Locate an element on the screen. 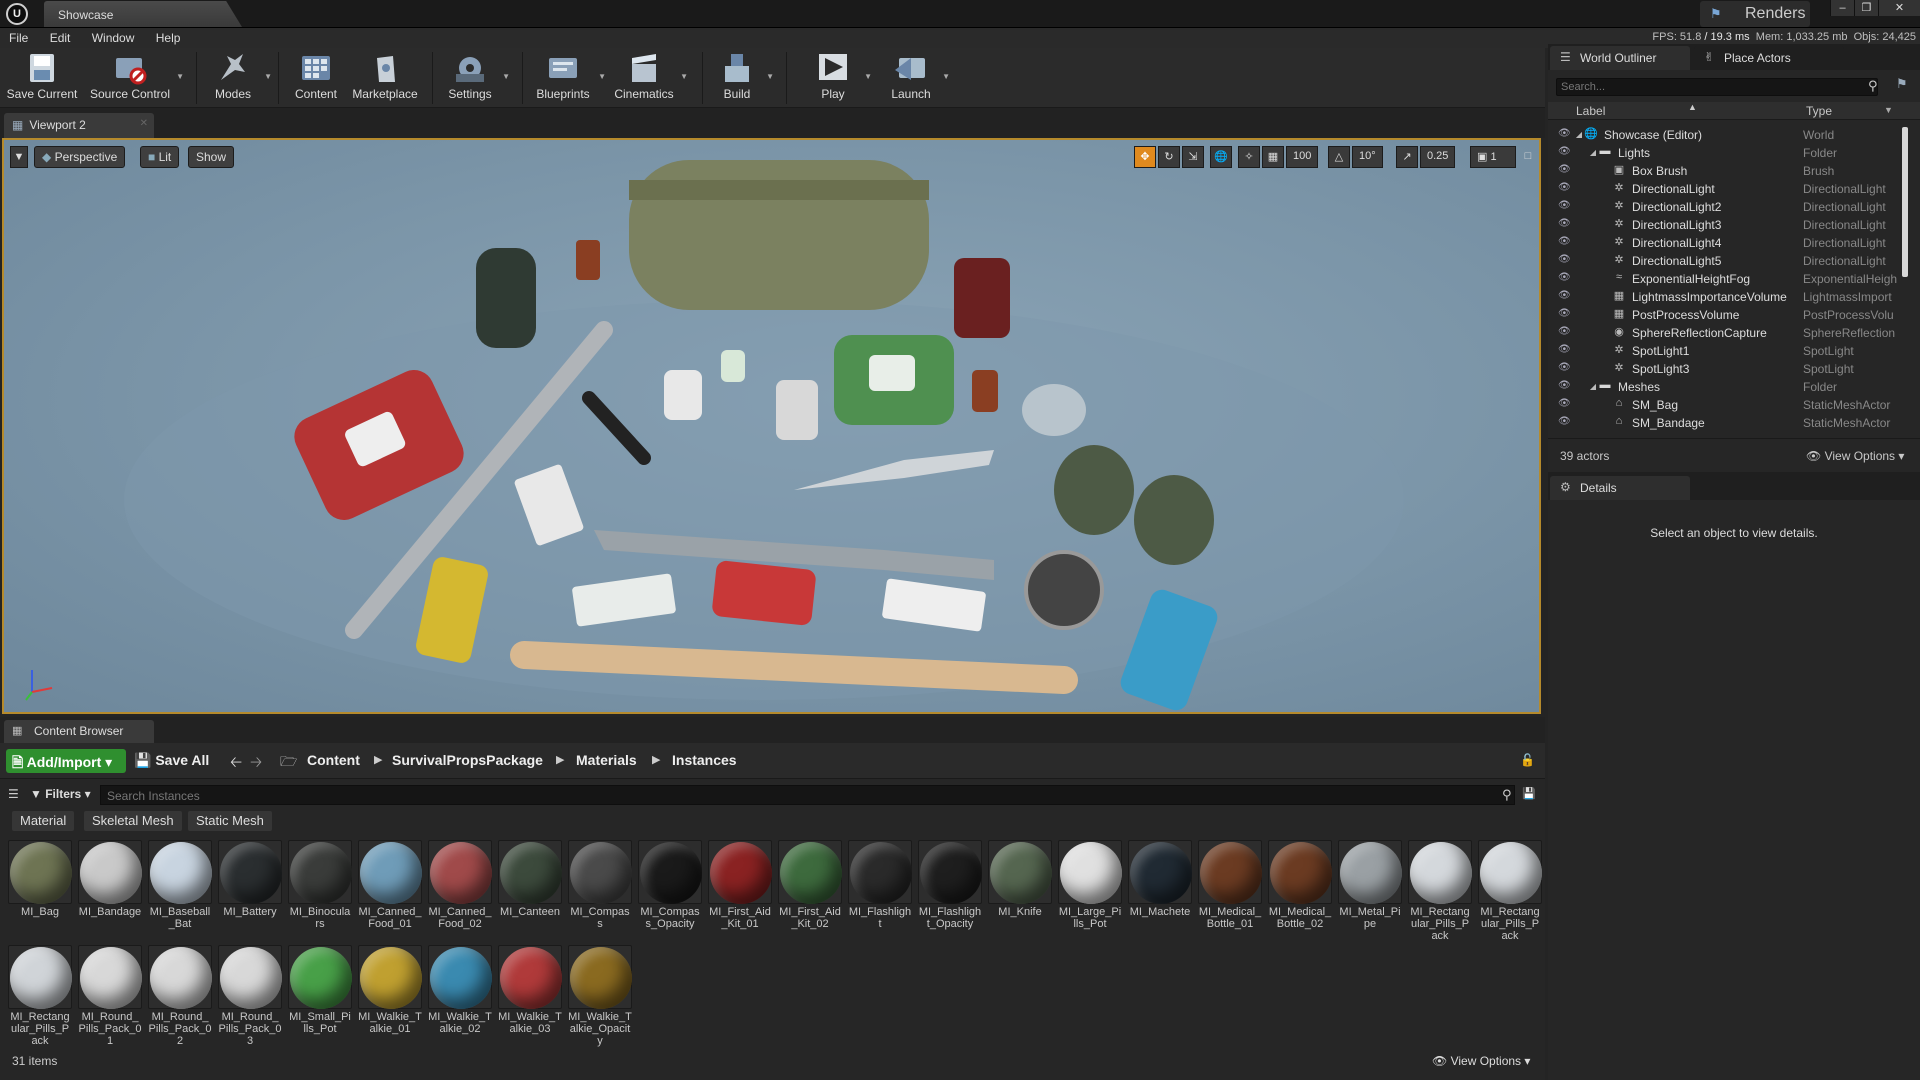  asset-tile: MI_Walkie_Talkie_02 is located at coordinates (460, 997).